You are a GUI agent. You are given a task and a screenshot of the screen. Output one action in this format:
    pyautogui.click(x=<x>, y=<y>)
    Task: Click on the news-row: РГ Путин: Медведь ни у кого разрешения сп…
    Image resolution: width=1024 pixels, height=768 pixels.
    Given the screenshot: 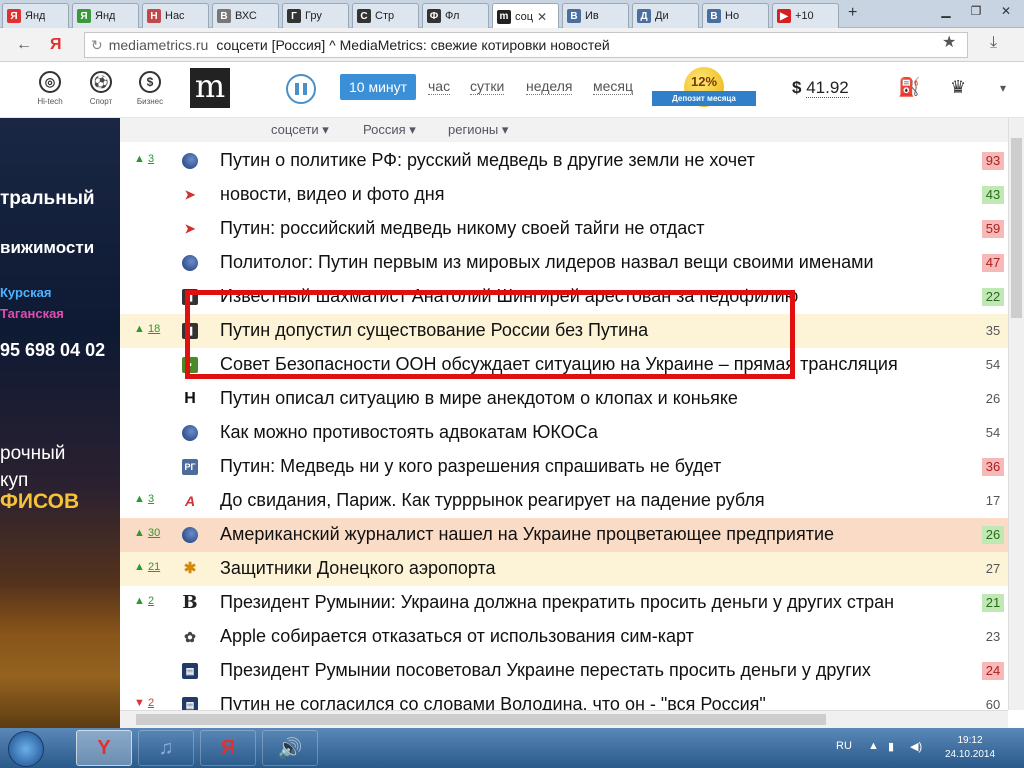 What is the action you would take?
    pyautogui.click(x=564, y=467)
    